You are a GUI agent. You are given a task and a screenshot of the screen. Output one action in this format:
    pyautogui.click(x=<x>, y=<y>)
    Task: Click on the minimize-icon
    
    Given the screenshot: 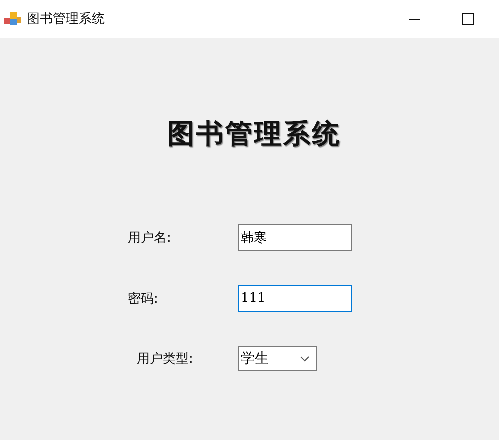 What is the action you would take?
    pyautogui.click(x=414, y=19)
    